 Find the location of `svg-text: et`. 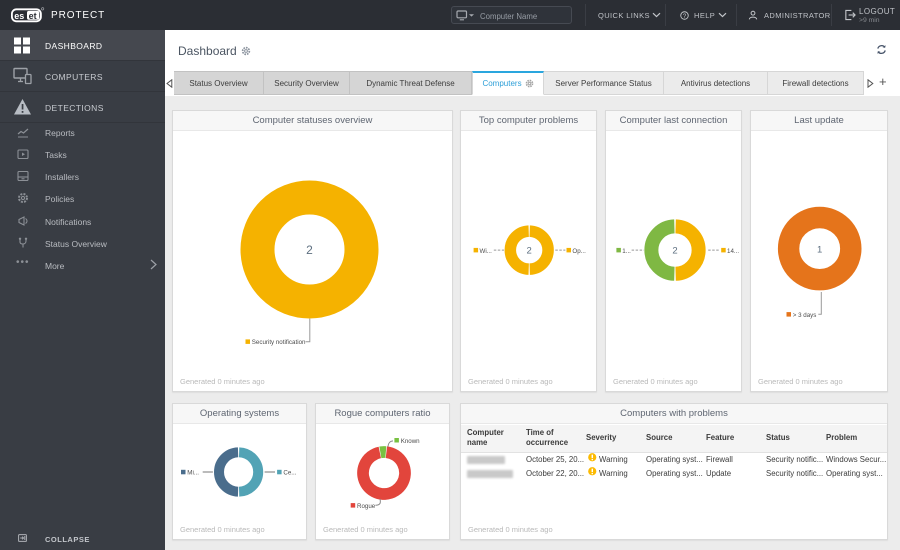

svg-text: et is located at coordinates (33, 16).